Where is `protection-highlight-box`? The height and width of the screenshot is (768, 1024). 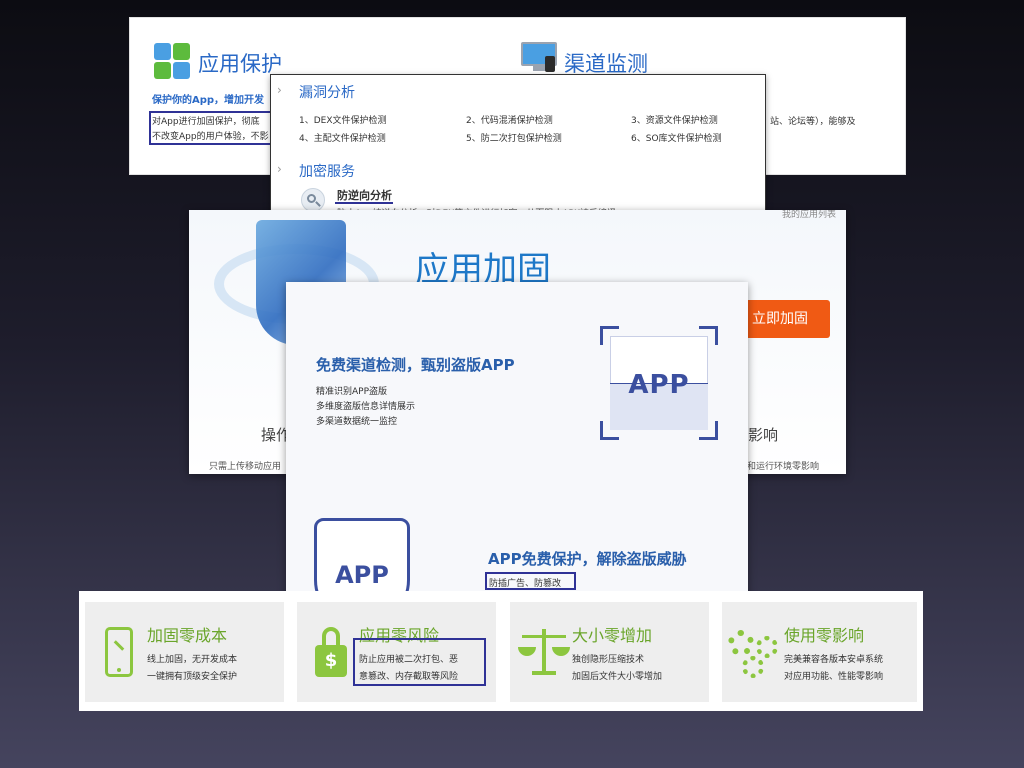 protection-highlight-box is located at coordinates (530, 581).